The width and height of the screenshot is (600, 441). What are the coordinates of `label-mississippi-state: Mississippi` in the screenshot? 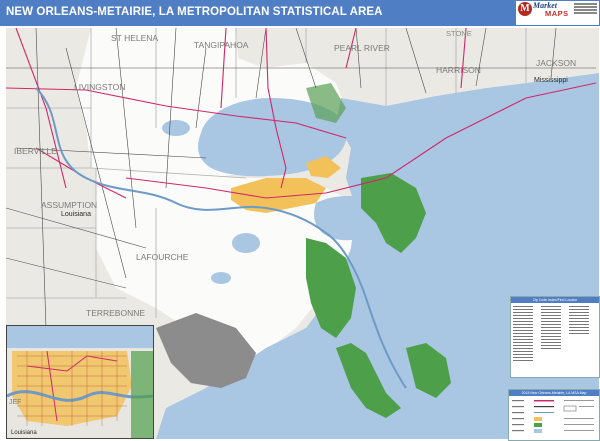 It's located at (551, 80).